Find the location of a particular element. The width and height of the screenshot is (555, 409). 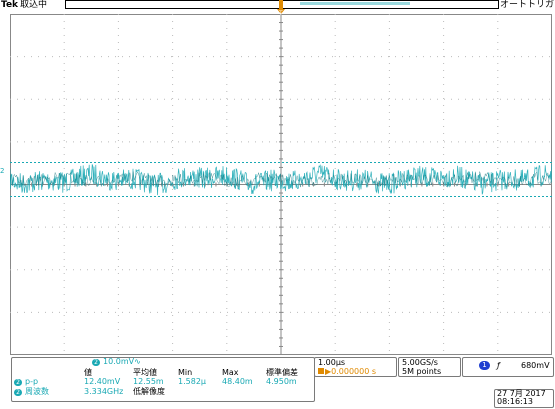

pp-max: 48.40m is located at coordinates (237, 381).